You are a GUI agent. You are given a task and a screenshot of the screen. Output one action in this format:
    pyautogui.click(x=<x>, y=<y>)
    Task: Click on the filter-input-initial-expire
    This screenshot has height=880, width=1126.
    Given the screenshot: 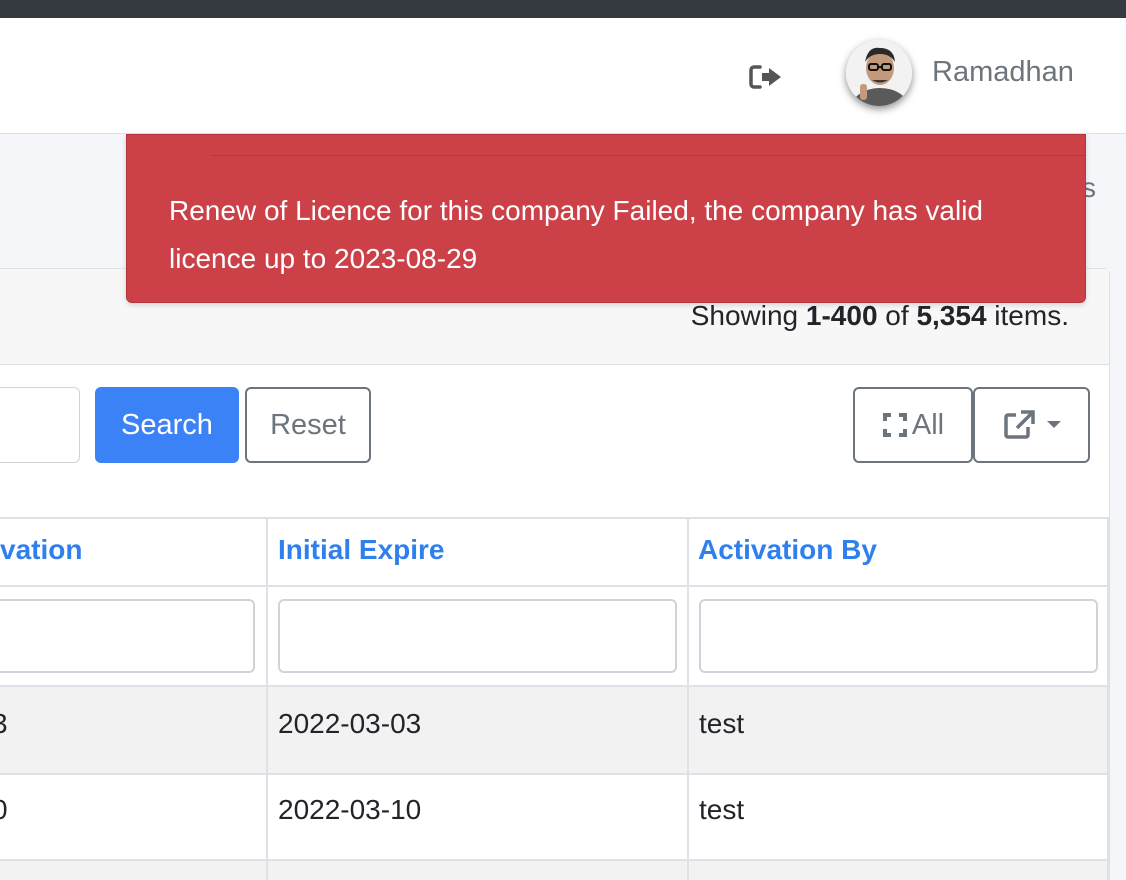 What is the action you would take?
    pyautogui.click(x=477, y=636)
    